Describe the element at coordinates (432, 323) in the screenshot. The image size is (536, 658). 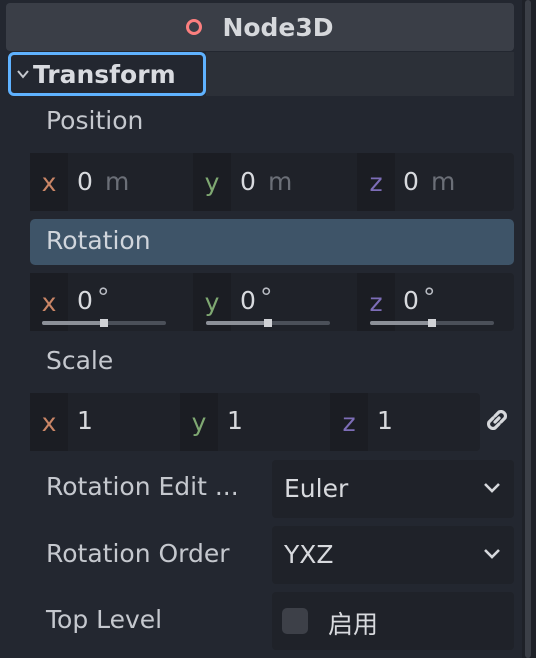
I see `rotation-z-slider-handle` at that location.